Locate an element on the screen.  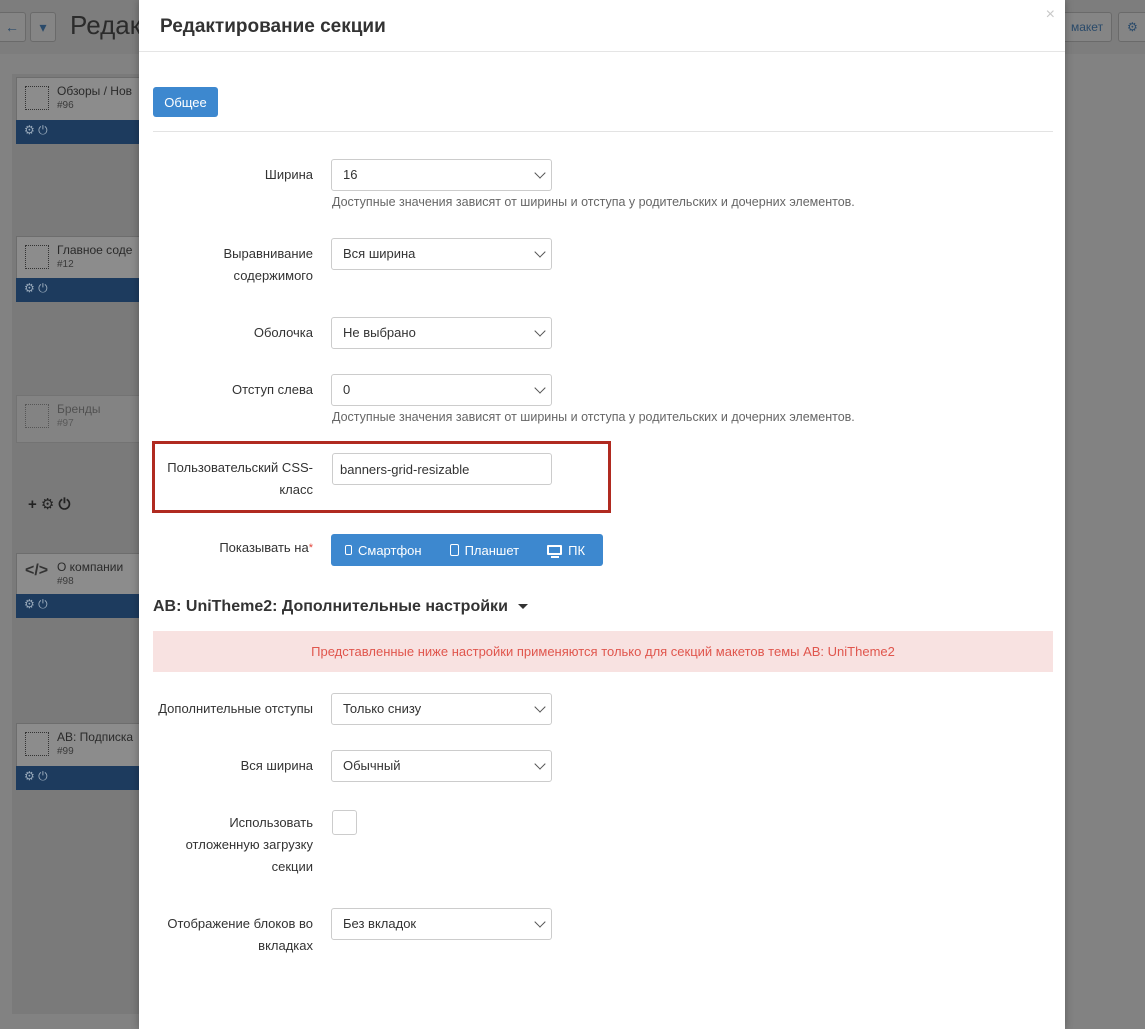
full-width-value: Обычный is located at coordinates (372, 765).